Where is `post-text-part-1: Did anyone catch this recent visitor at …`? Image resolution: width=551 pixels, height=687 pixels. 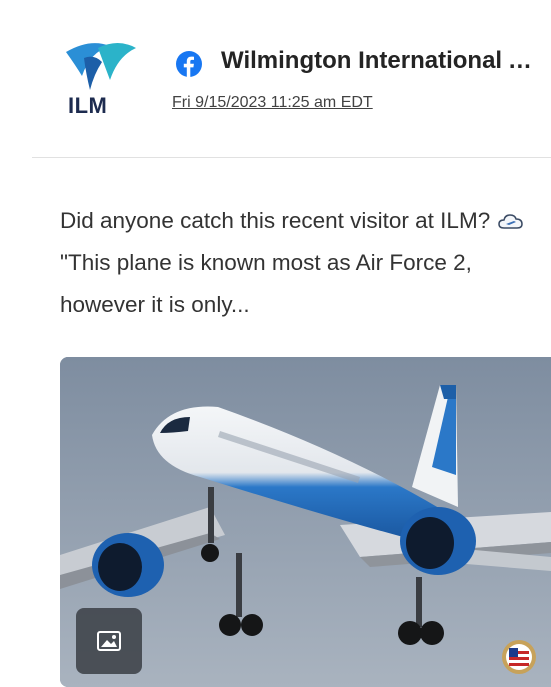
post-text-part-1: Did anyone catch this recent visitor at … is located at coordinates (275, 220).